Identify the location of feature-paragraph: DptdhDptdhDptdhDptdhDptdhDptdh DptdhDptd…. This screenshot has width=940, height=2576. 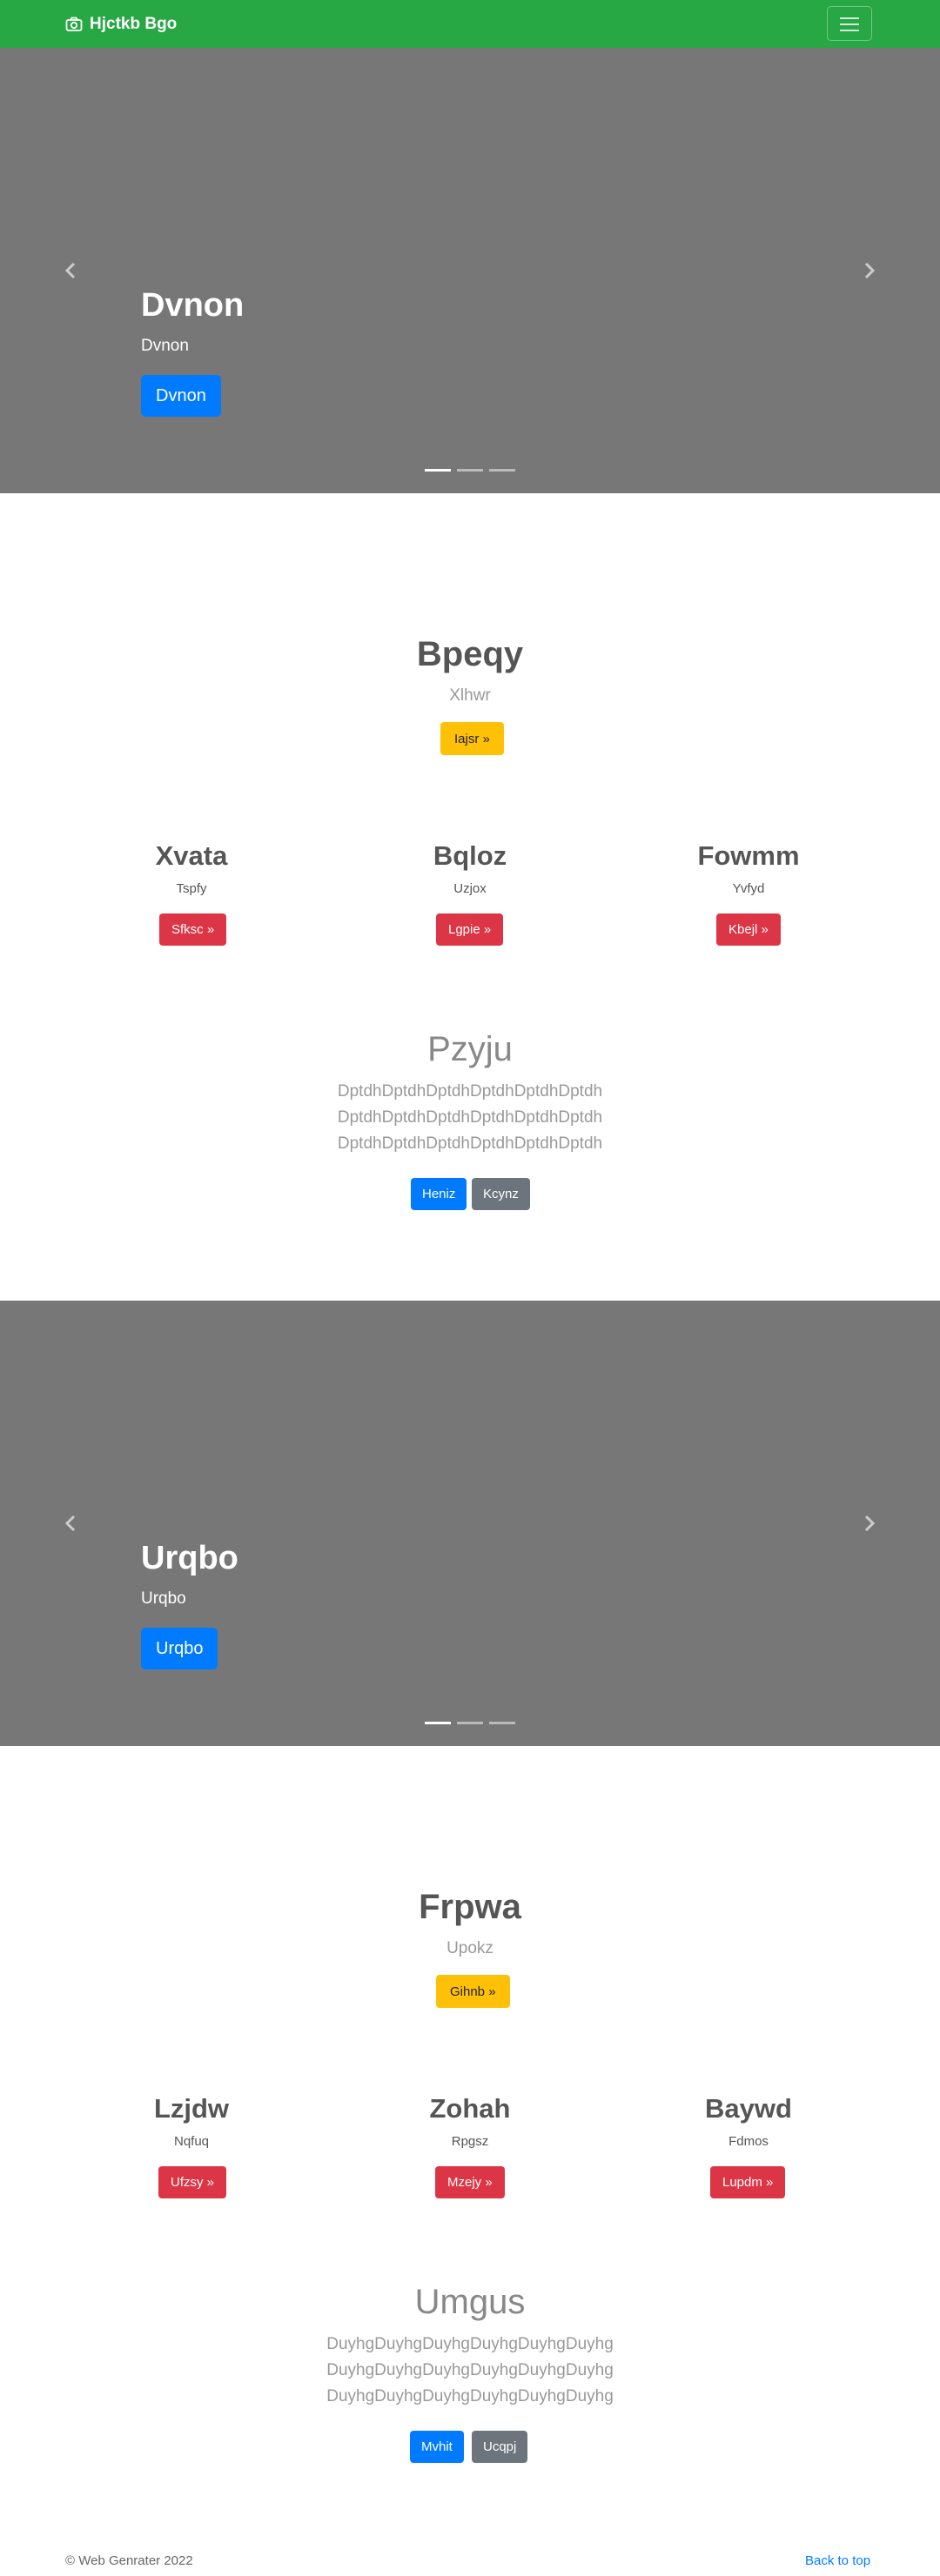
(470, 1117).